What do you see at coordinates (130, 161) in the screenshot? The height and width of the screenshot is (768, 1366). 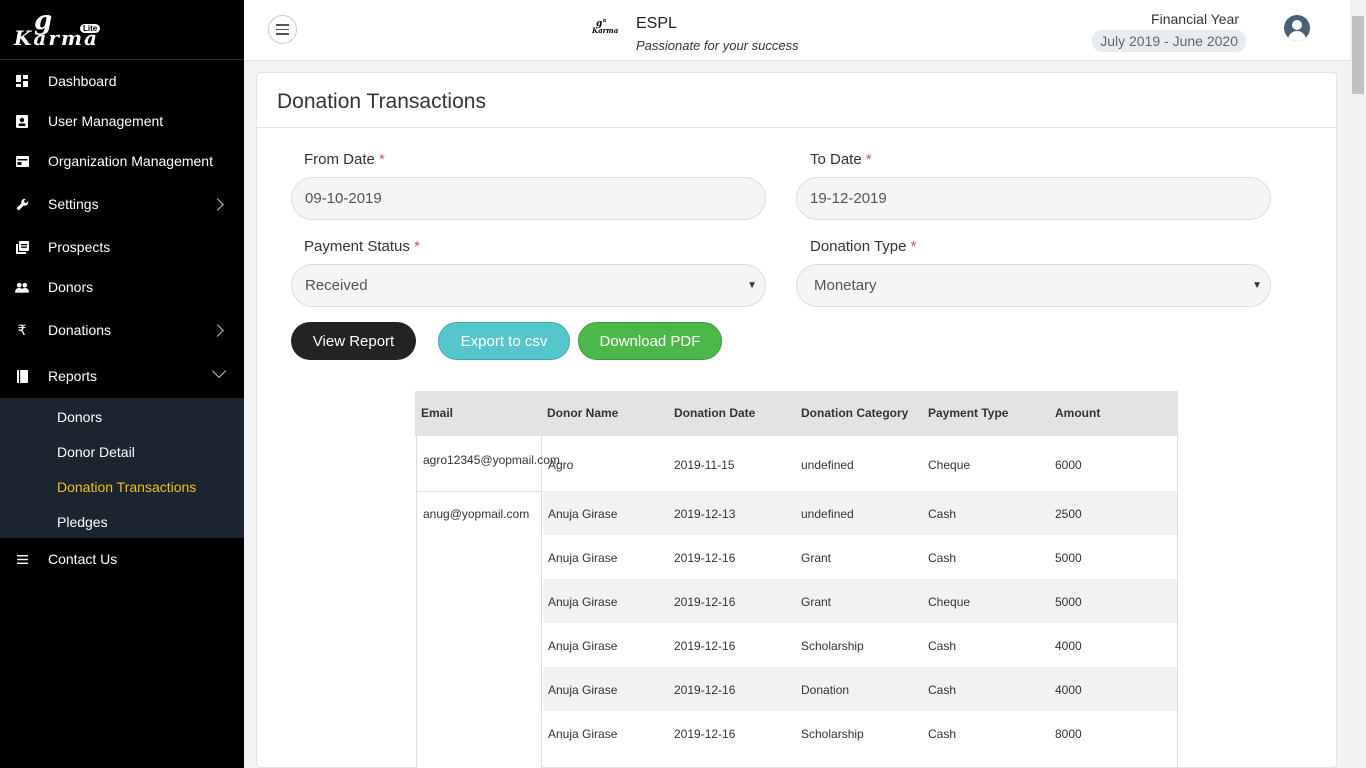 I see `sidebar-item-label: Organization Management` at bounding box center [130, 161].